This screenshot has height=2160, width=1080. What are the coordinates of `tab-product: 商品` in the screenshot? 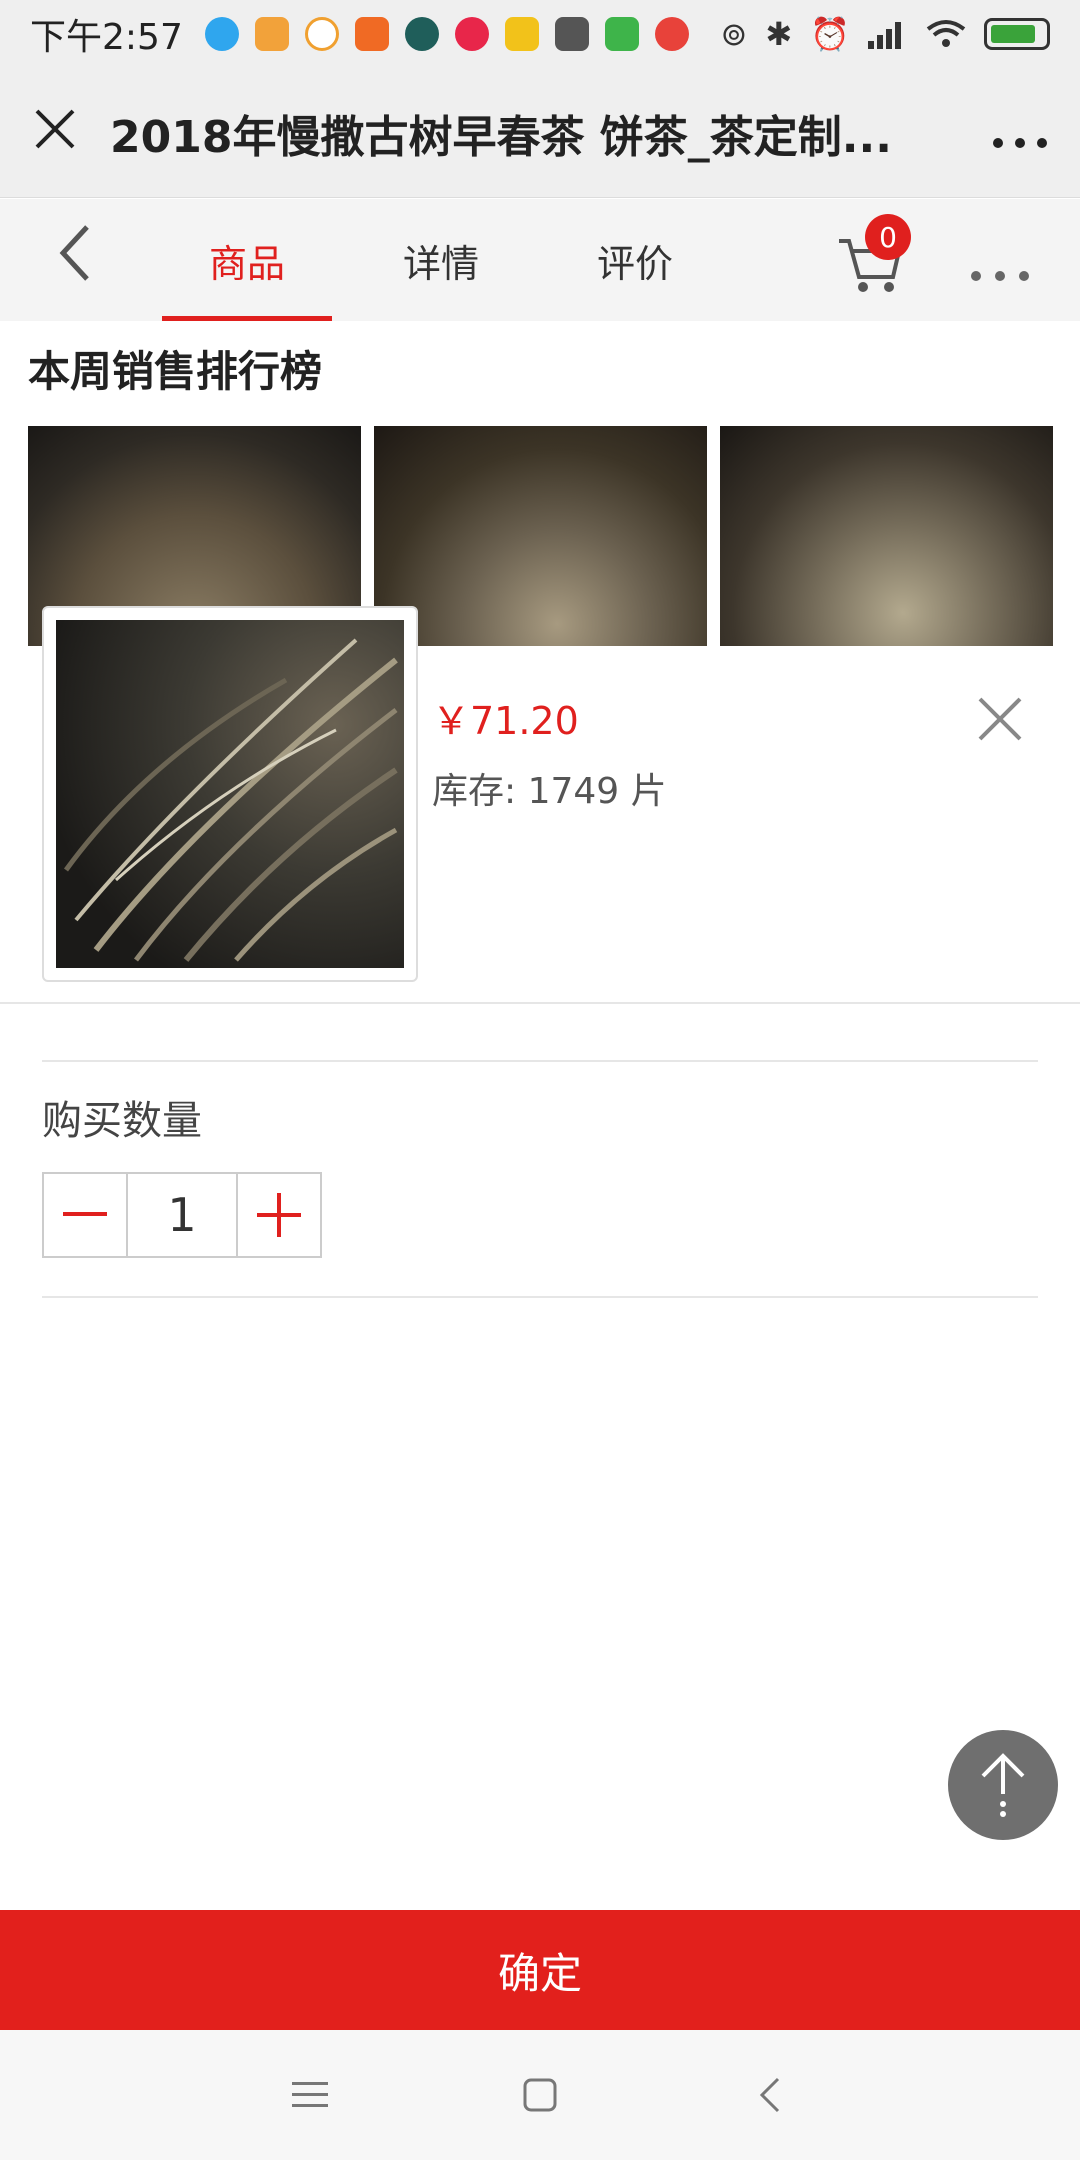 It's located at (247, 260).